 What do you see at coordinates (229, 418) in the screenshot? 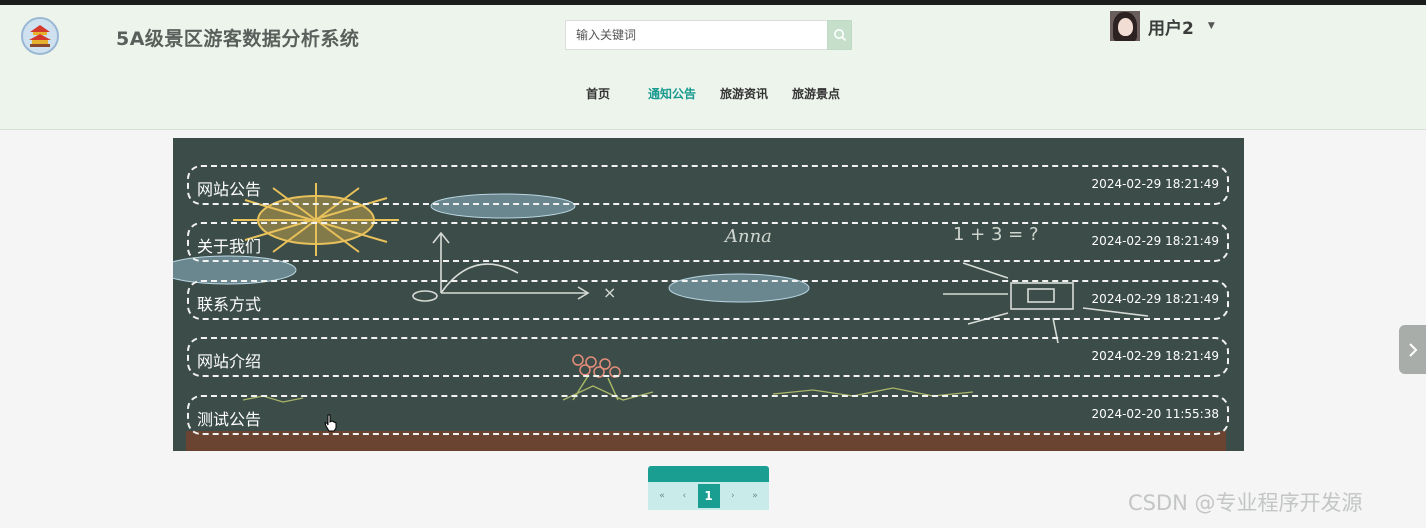
I see `notice-title: 测试公告` at bounding box center [229, 418].